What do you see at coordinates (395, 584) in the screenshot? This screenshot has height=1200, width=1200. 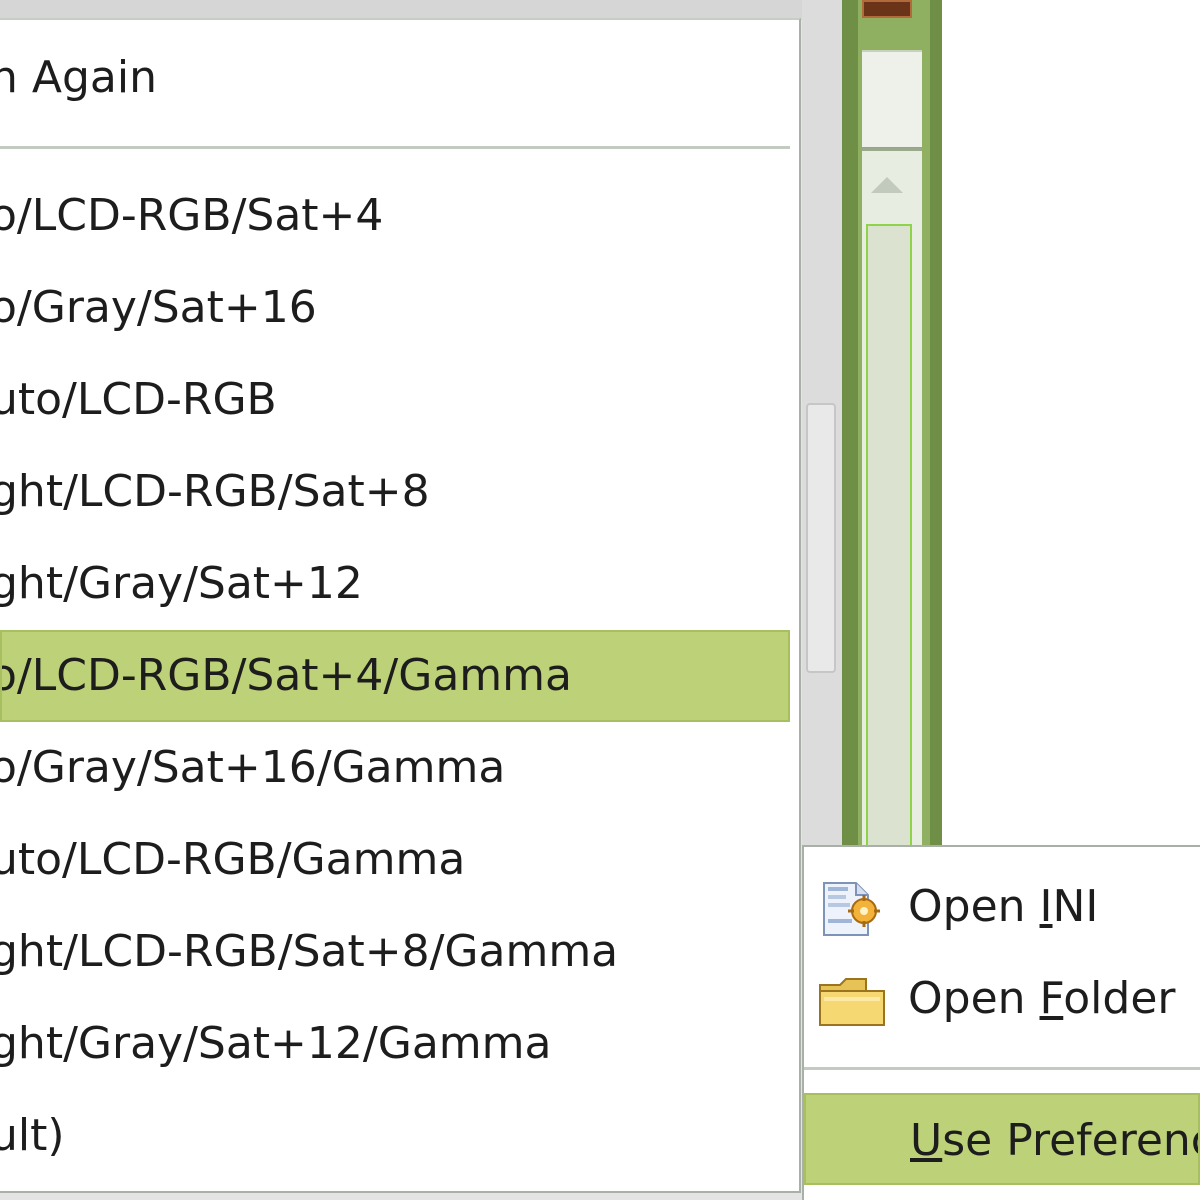 I see `menu-item: ght/Gray/Sat+12` at bounding box center [395, 584].